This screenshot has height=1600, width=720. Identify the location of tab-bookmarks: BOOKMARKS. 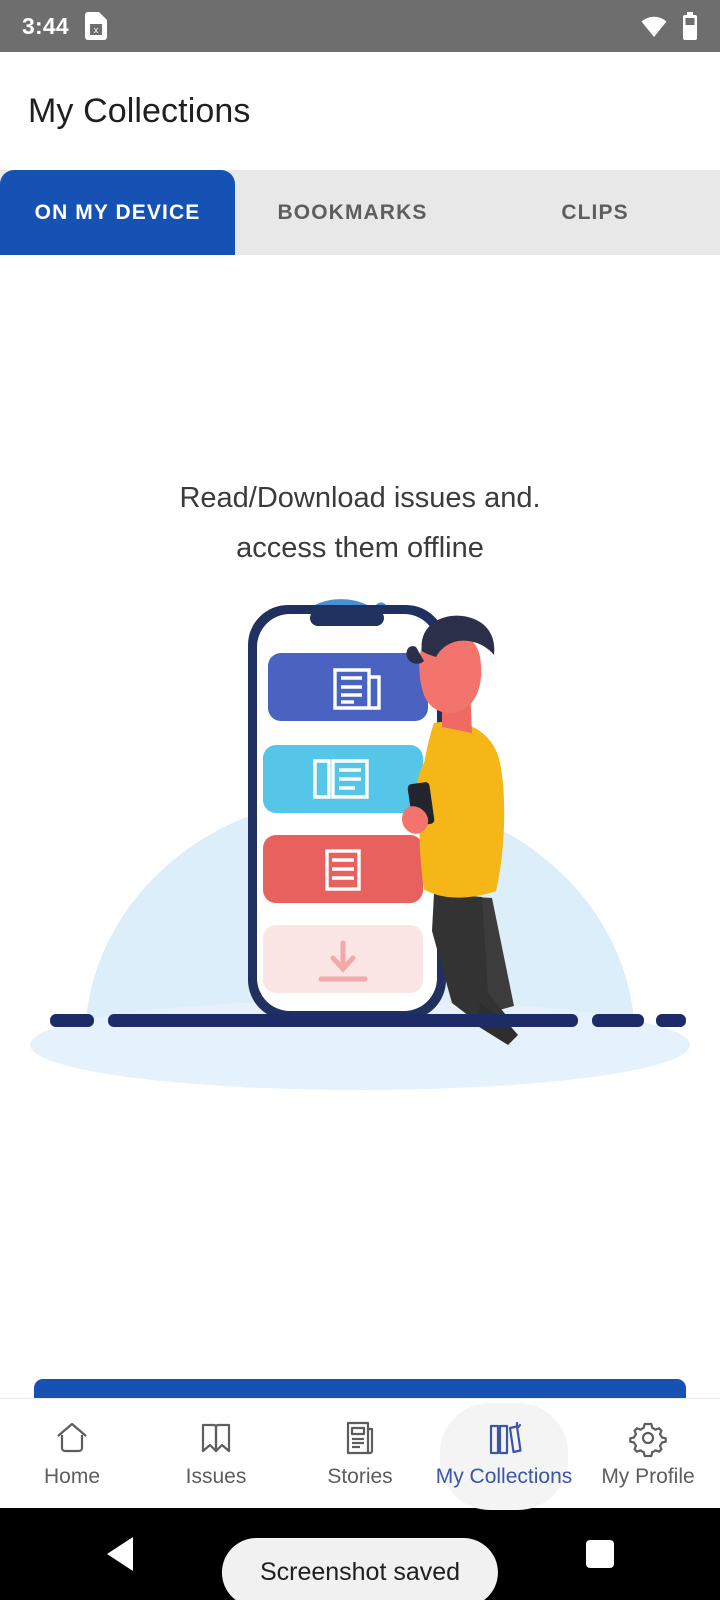
(352, 212).